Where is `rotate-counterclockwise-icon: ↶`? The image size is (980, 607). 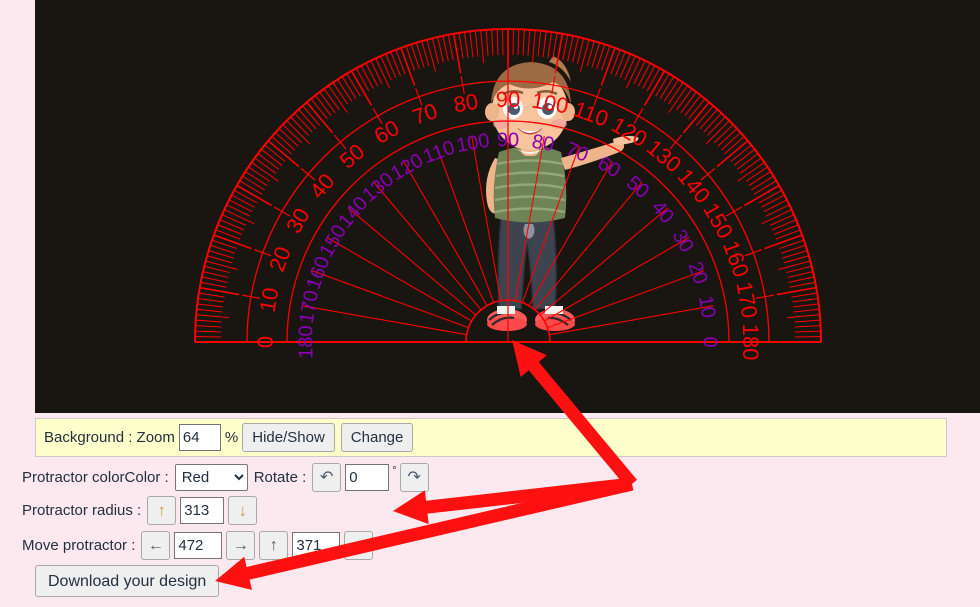 rotate-counterclockwise-icon: ↶ is located at coordinates (327, 477).